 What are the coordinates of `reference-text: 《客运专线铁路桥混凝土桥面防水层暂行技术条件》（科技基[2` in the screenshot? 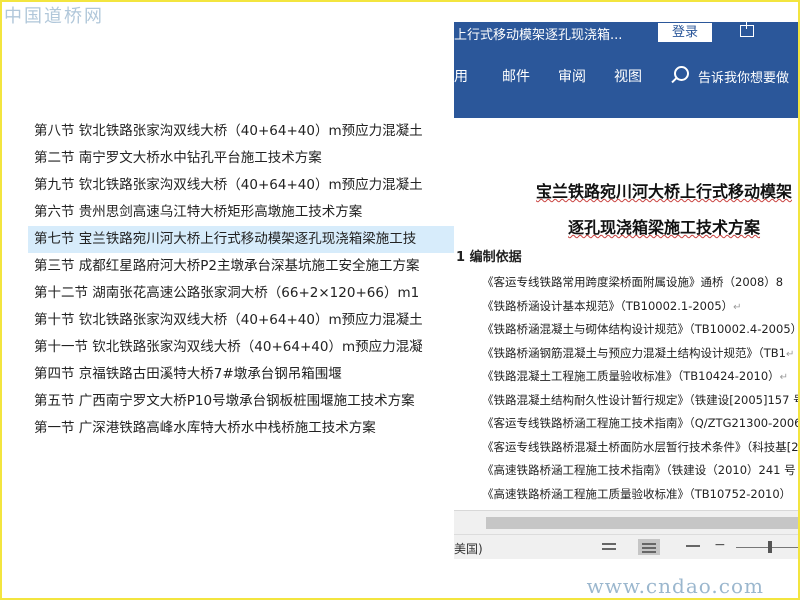 It's located at (640, 446).